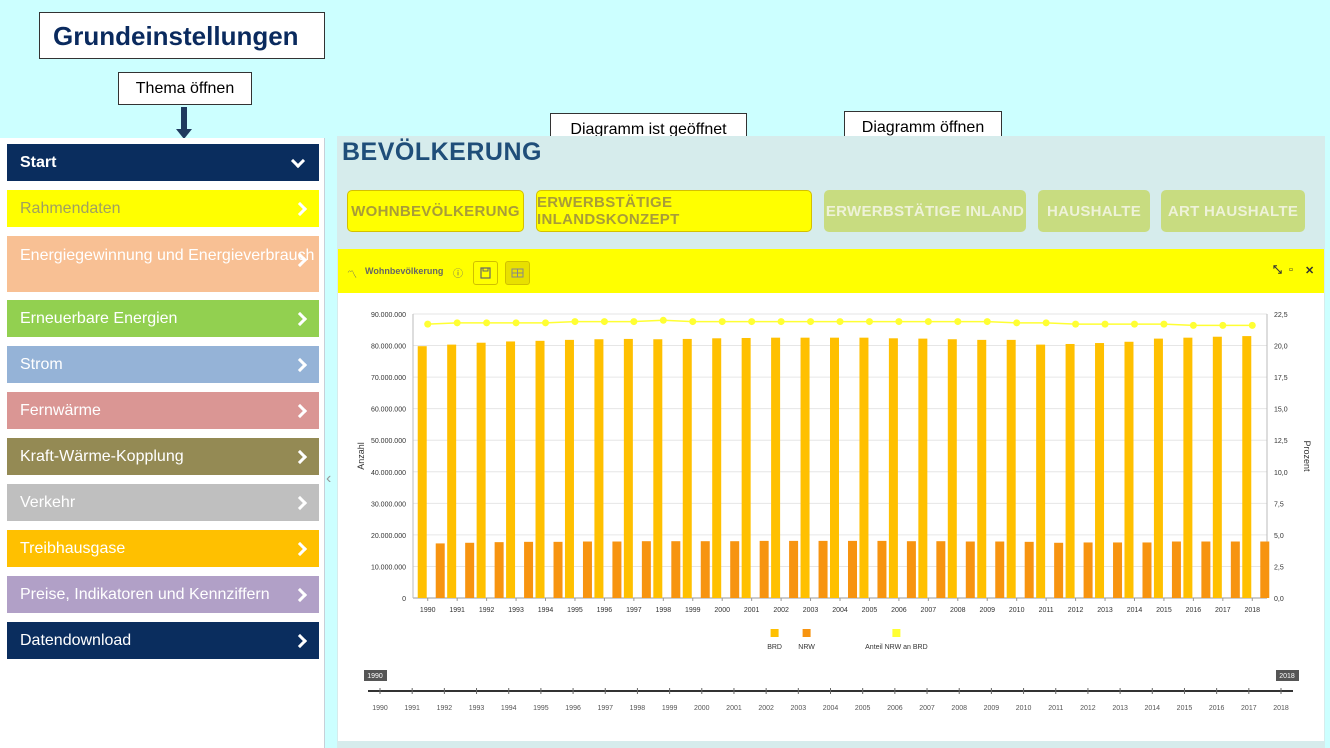 The height and width of the screenshot is (748, 1330). What do you see at coordinates (167, 255) in the screenshot?
I see `sidebar-item-label: Energiegewinnung und Energieverbrauch` at bounding box center [167, 255].